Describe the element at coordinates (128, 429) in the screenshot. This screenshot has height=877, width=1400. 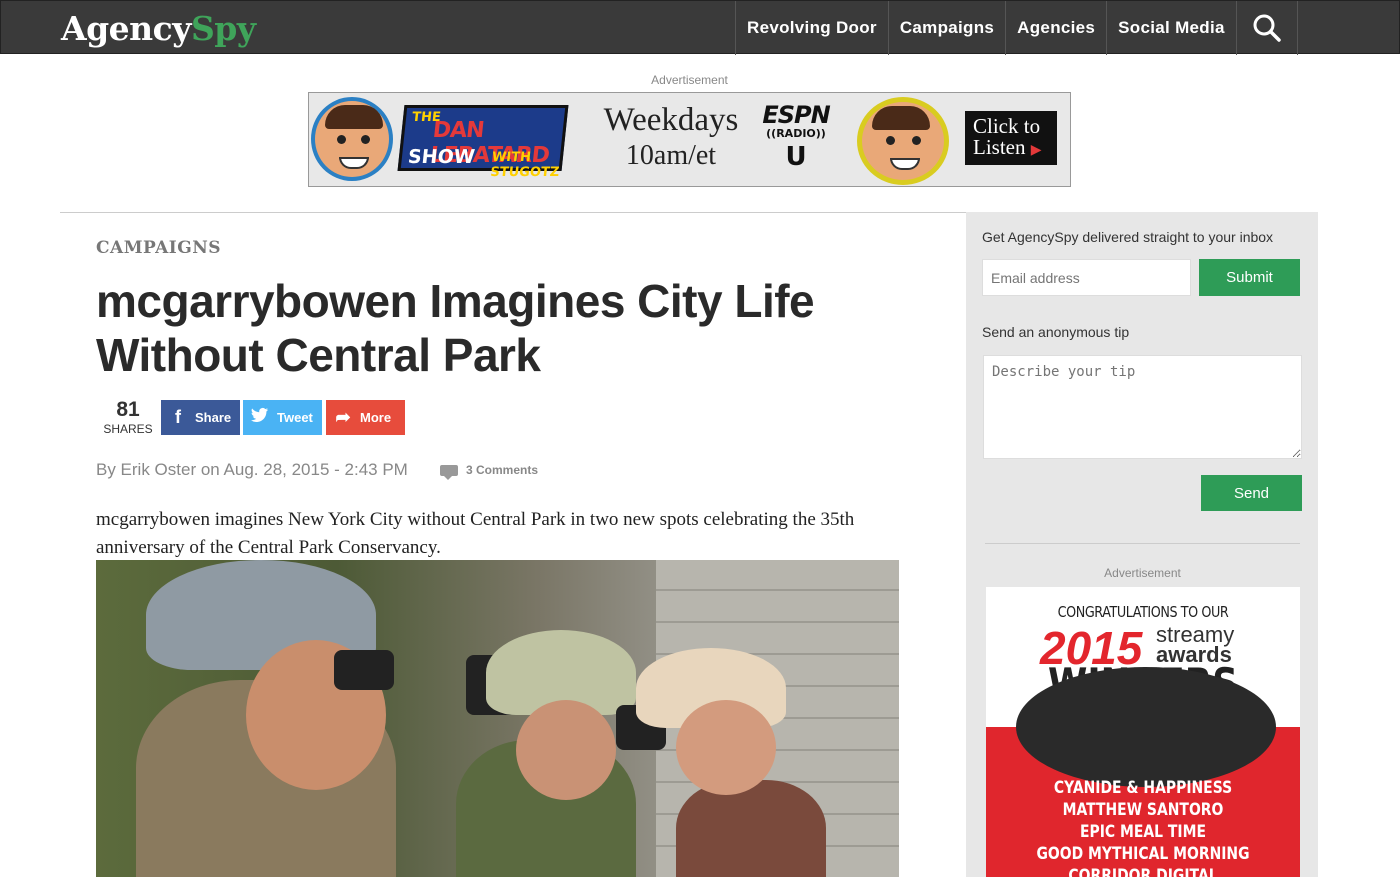
I see `share-count-label: SHARES` at that location.